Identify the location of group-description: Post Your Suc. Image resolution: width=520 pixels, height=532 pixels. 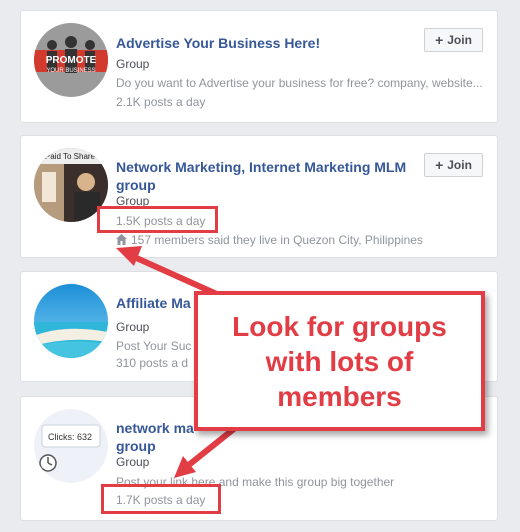
(154, 346).